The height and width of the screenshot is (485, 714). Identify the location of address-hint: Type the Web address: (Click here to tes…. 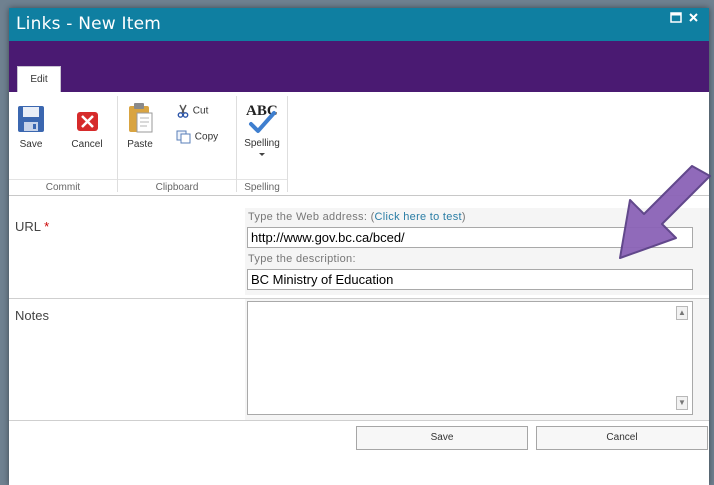
(357, 217).